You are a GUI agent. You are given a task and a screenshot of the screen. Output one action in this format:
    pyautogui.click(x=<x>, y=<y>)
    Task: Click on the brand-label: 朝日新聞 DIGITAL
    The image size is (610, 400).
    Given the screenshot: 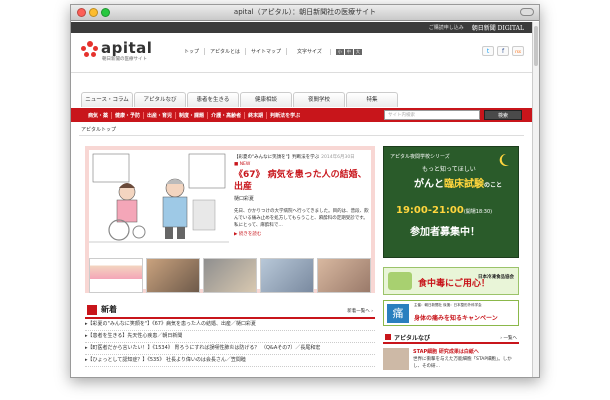 What is the action you would take?
    pyautogui.click(x=498, y=27)
    